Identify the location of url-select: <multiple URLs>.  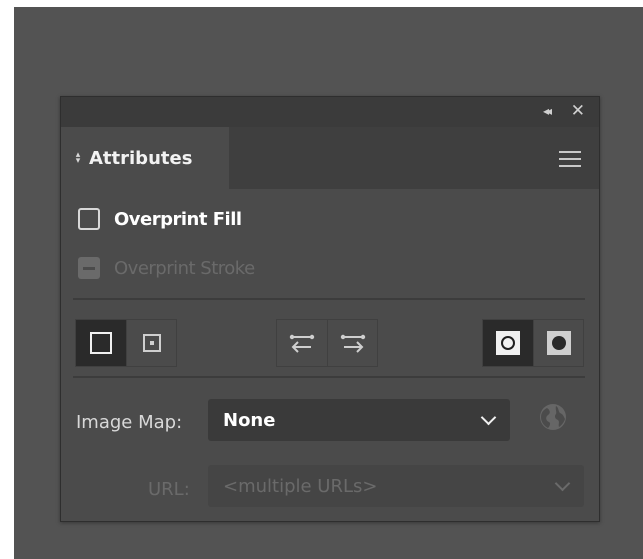
(396, 486).